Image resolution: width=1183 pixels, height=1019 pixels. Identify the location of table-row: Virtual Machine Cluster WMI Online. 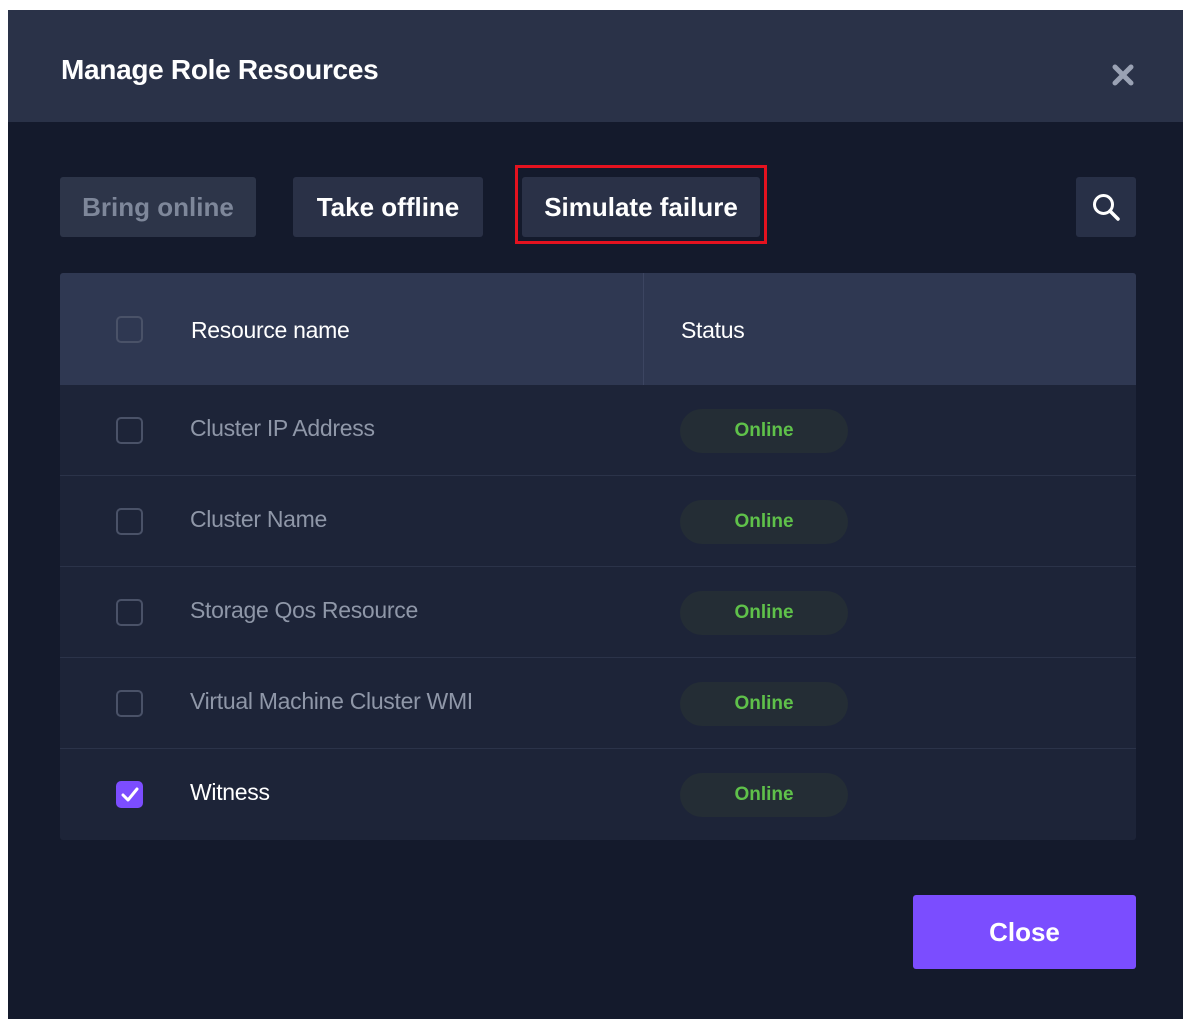
(598, 703).